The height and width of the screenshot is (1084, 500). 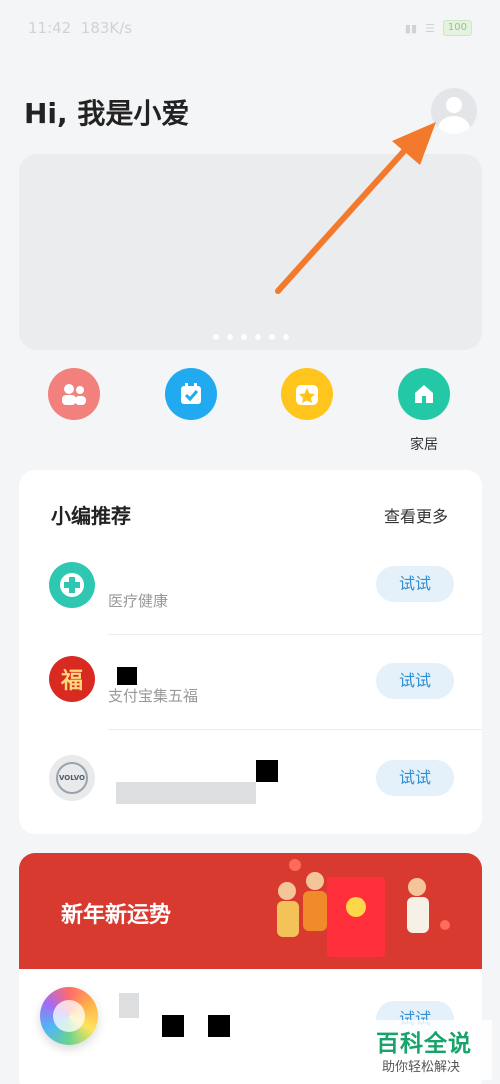 What do you see at coordinates (416, 515) in the screenshot?
I see `see-more-link: 查看更多` at bounding box center [416, 515].